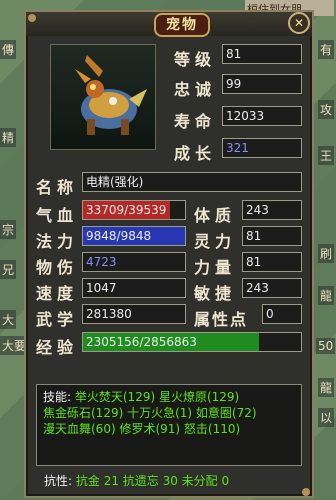 This screenshot has height=500, width=336. What do you see at coordinates (57, 241) in the screenshot?
I see `mp-label: 法力` at bounding box center [57, 241].